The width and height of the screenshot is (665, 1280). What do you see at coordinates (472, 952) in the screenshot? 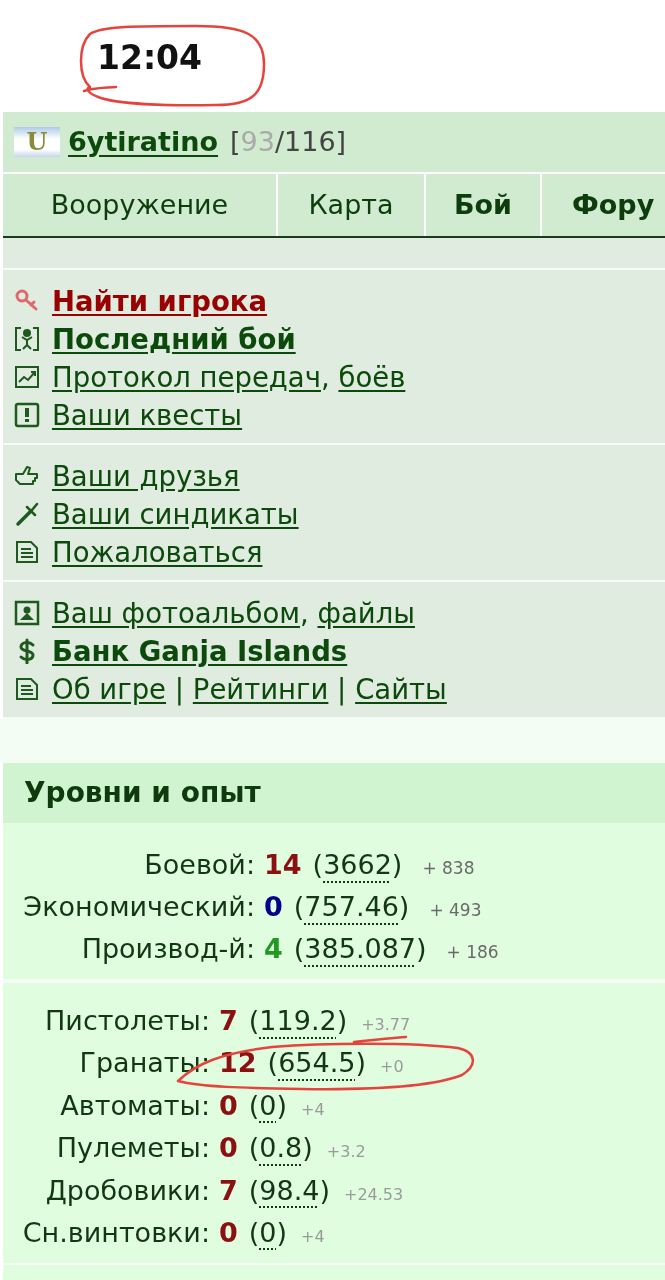
I see `gain-text: + 186` at bounding box center [472, 952].